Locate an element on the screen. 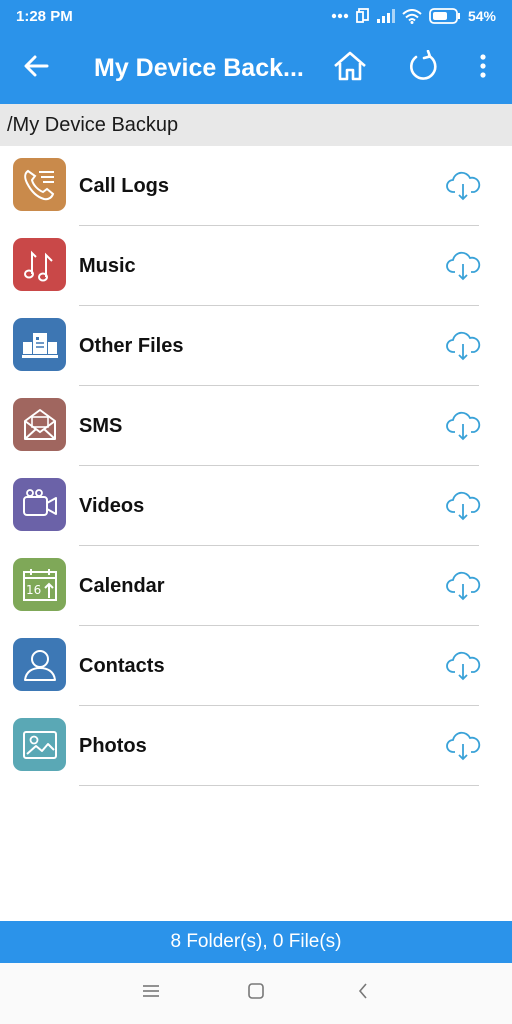  item-label: Contacts is located at coordinates (122, 666).